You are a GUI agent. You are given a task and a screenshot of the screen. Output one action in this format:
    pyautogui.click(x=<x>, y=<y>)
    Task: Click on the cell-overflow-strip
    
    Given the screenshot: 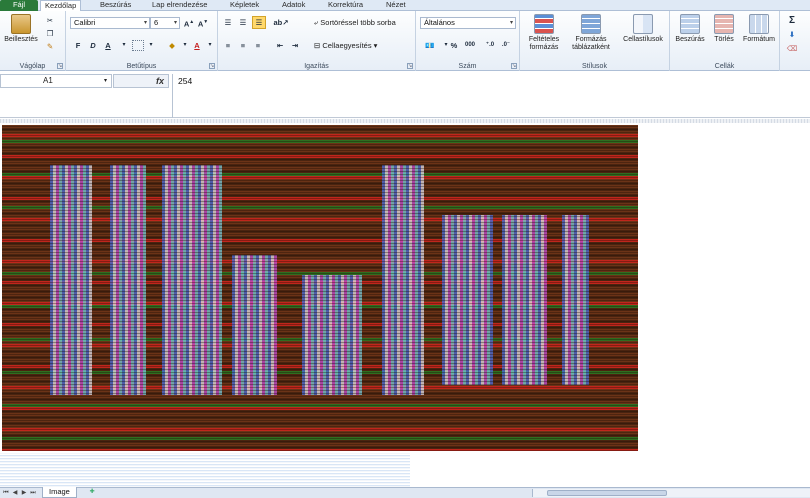 What is the action you would take?
    pyautogui.click(x=205, y=470)
    